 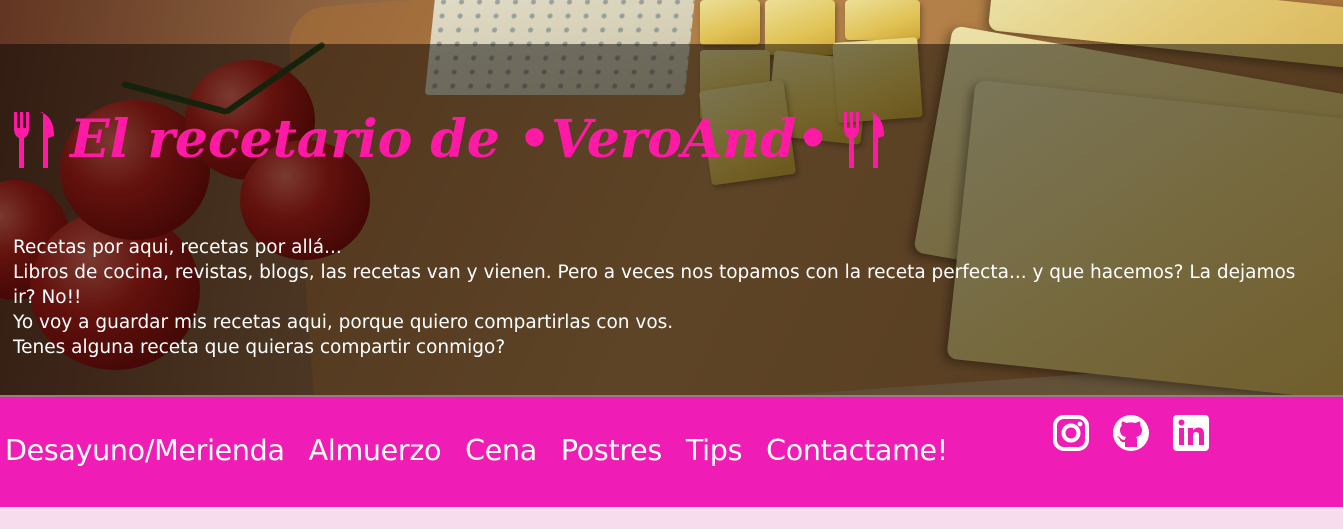 I want to click on page-body-background, so click(x=671, y=518).